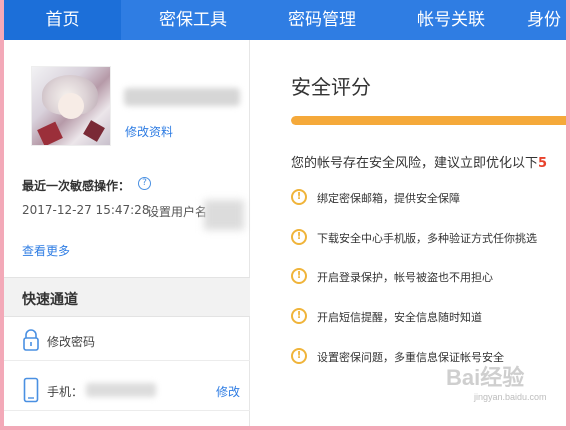 This screenshot has height=430, width=570. What do you see at coordinates (405, 277) in the screenshot?
I see `suggestion-label: 开启登录保护，帐号被盗也不用担心` at bounding box center [405, 277].